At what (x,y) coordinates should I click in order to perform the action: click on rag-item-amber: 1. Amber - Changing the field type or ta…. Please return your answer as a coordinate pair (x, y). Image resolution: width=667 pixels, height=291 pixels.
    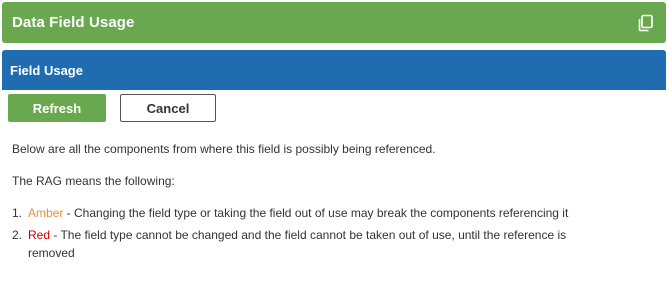
    Looking at the image, I should click on (312, 213).